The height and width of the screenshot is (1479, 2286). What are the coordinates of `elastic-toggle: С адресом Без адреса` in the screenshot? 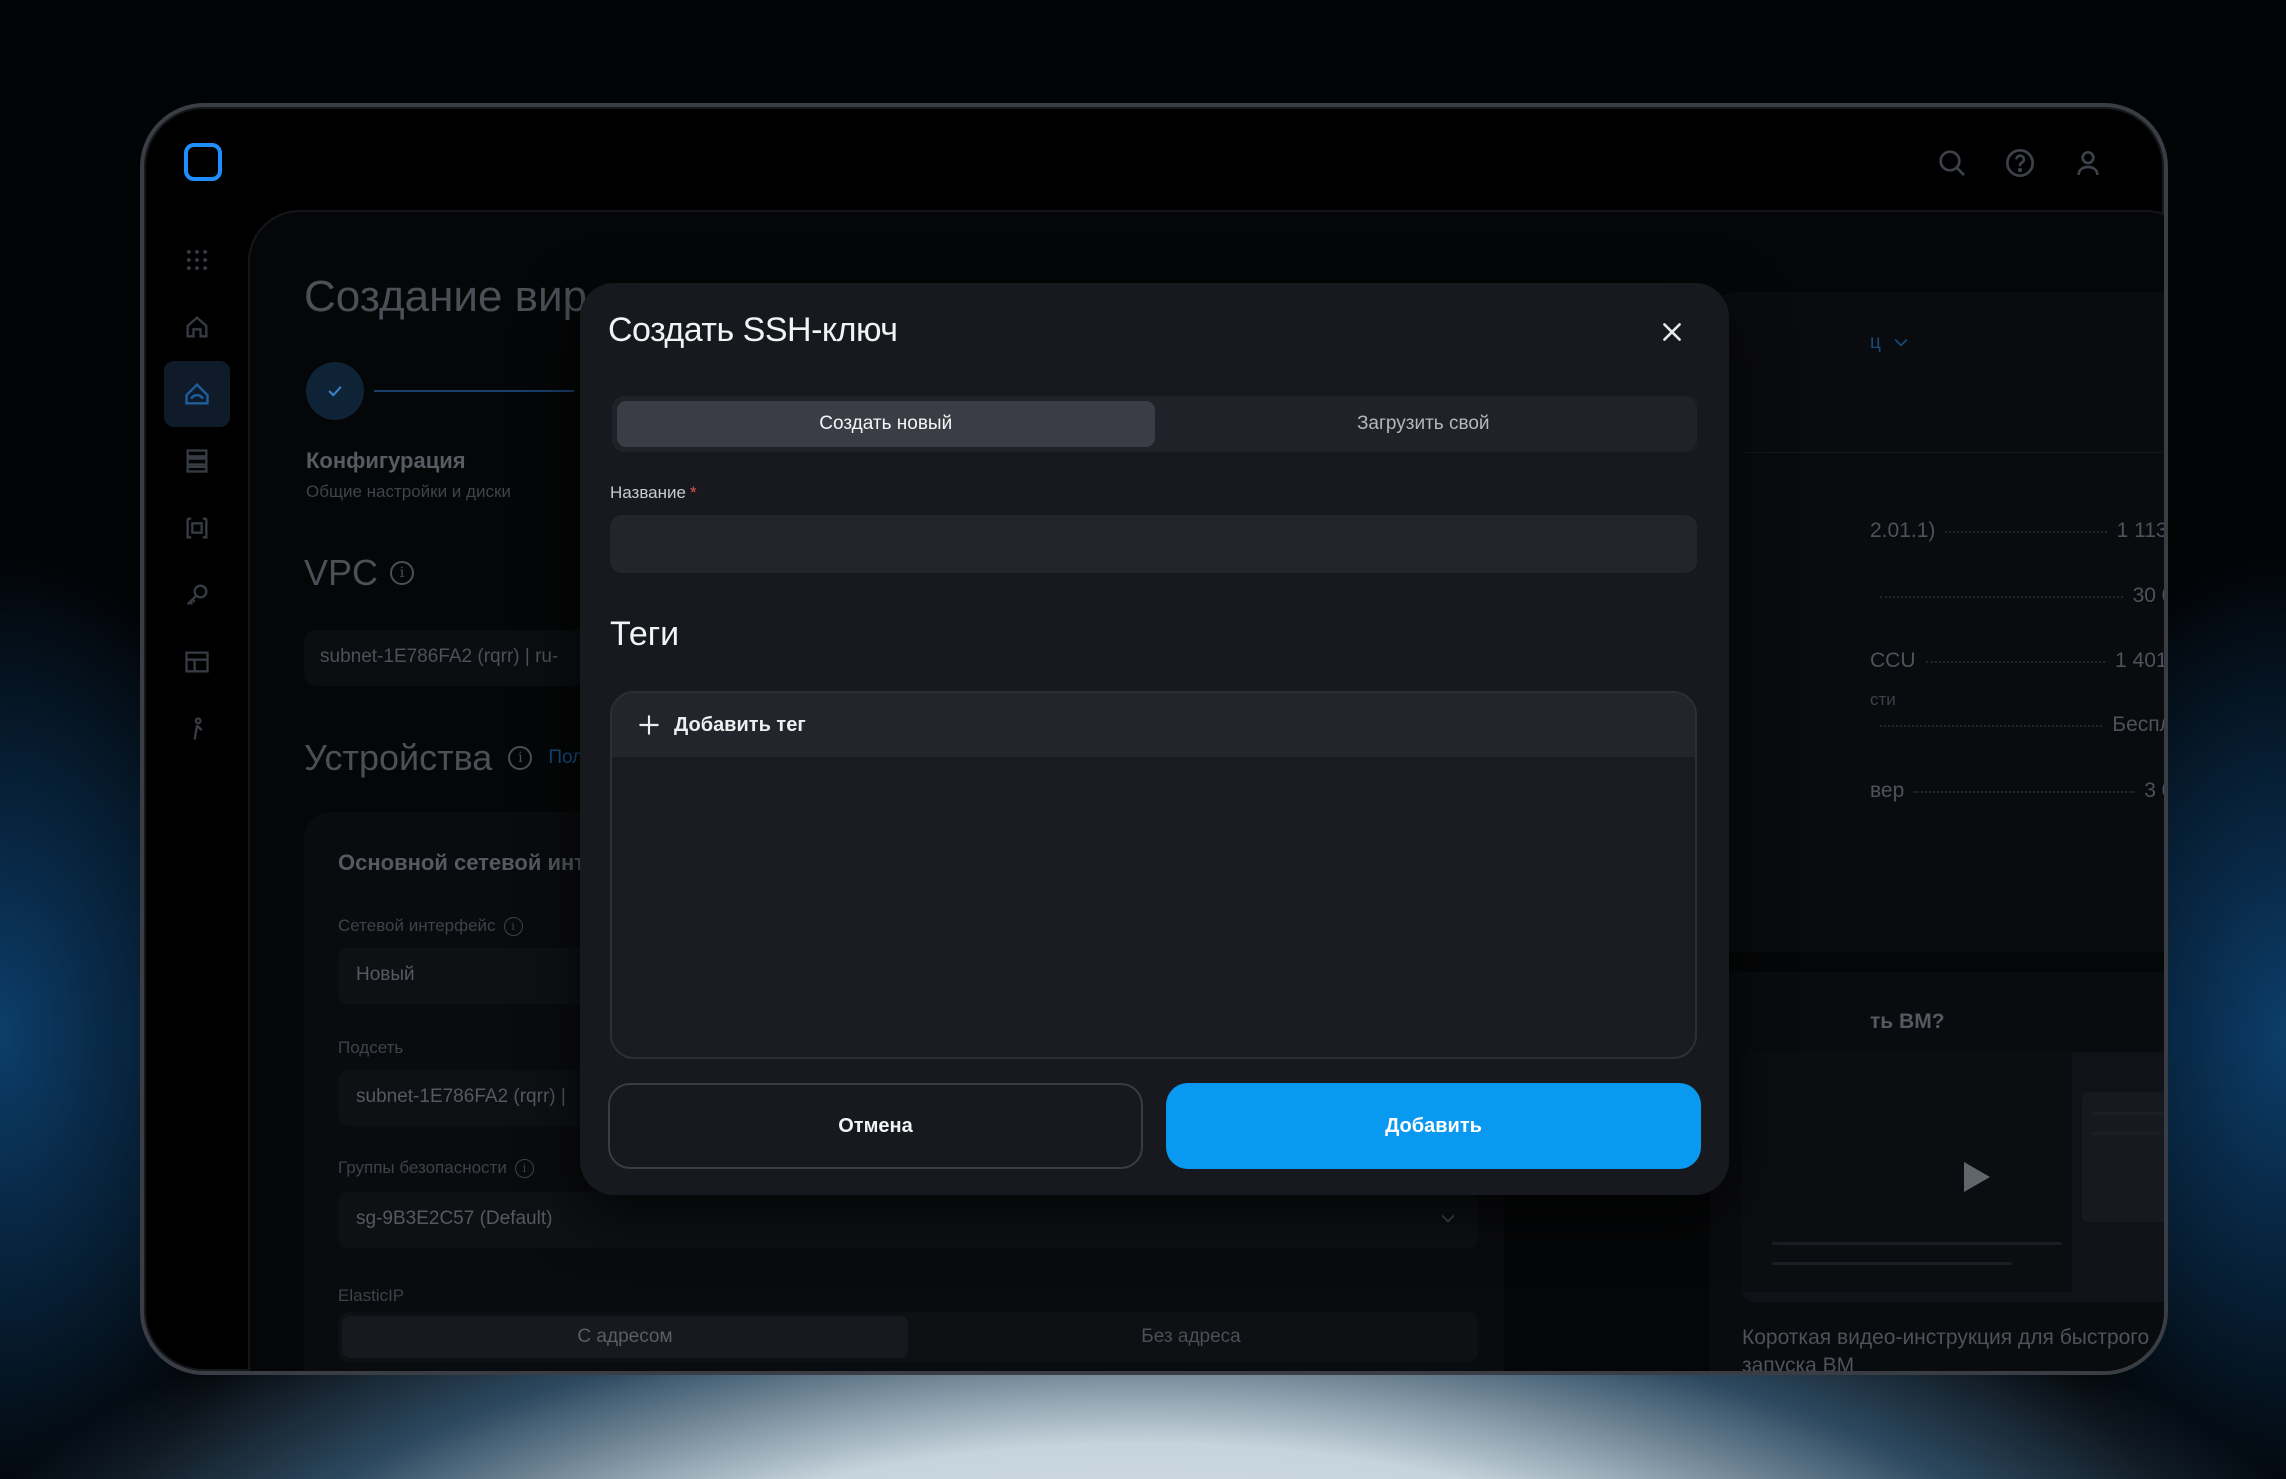 It's located at (908, 1337).